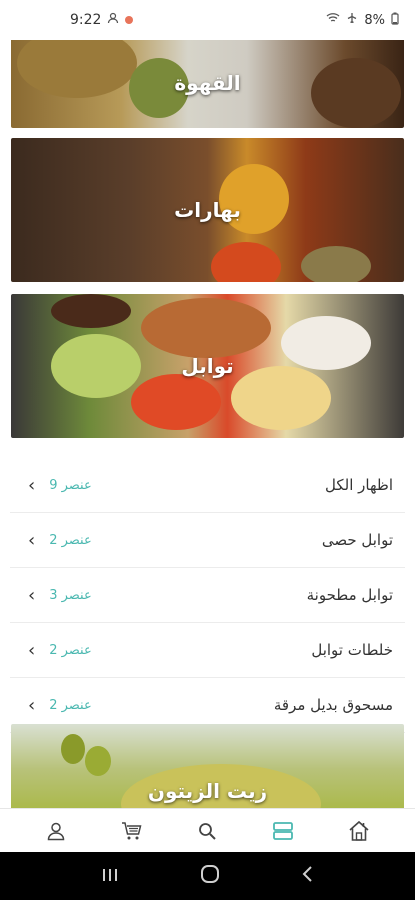  What do you see at coordinates (349, 595) in the screenshot?
I see `list-item-label: توابل مطحونة` at bounding box center [349, 595].